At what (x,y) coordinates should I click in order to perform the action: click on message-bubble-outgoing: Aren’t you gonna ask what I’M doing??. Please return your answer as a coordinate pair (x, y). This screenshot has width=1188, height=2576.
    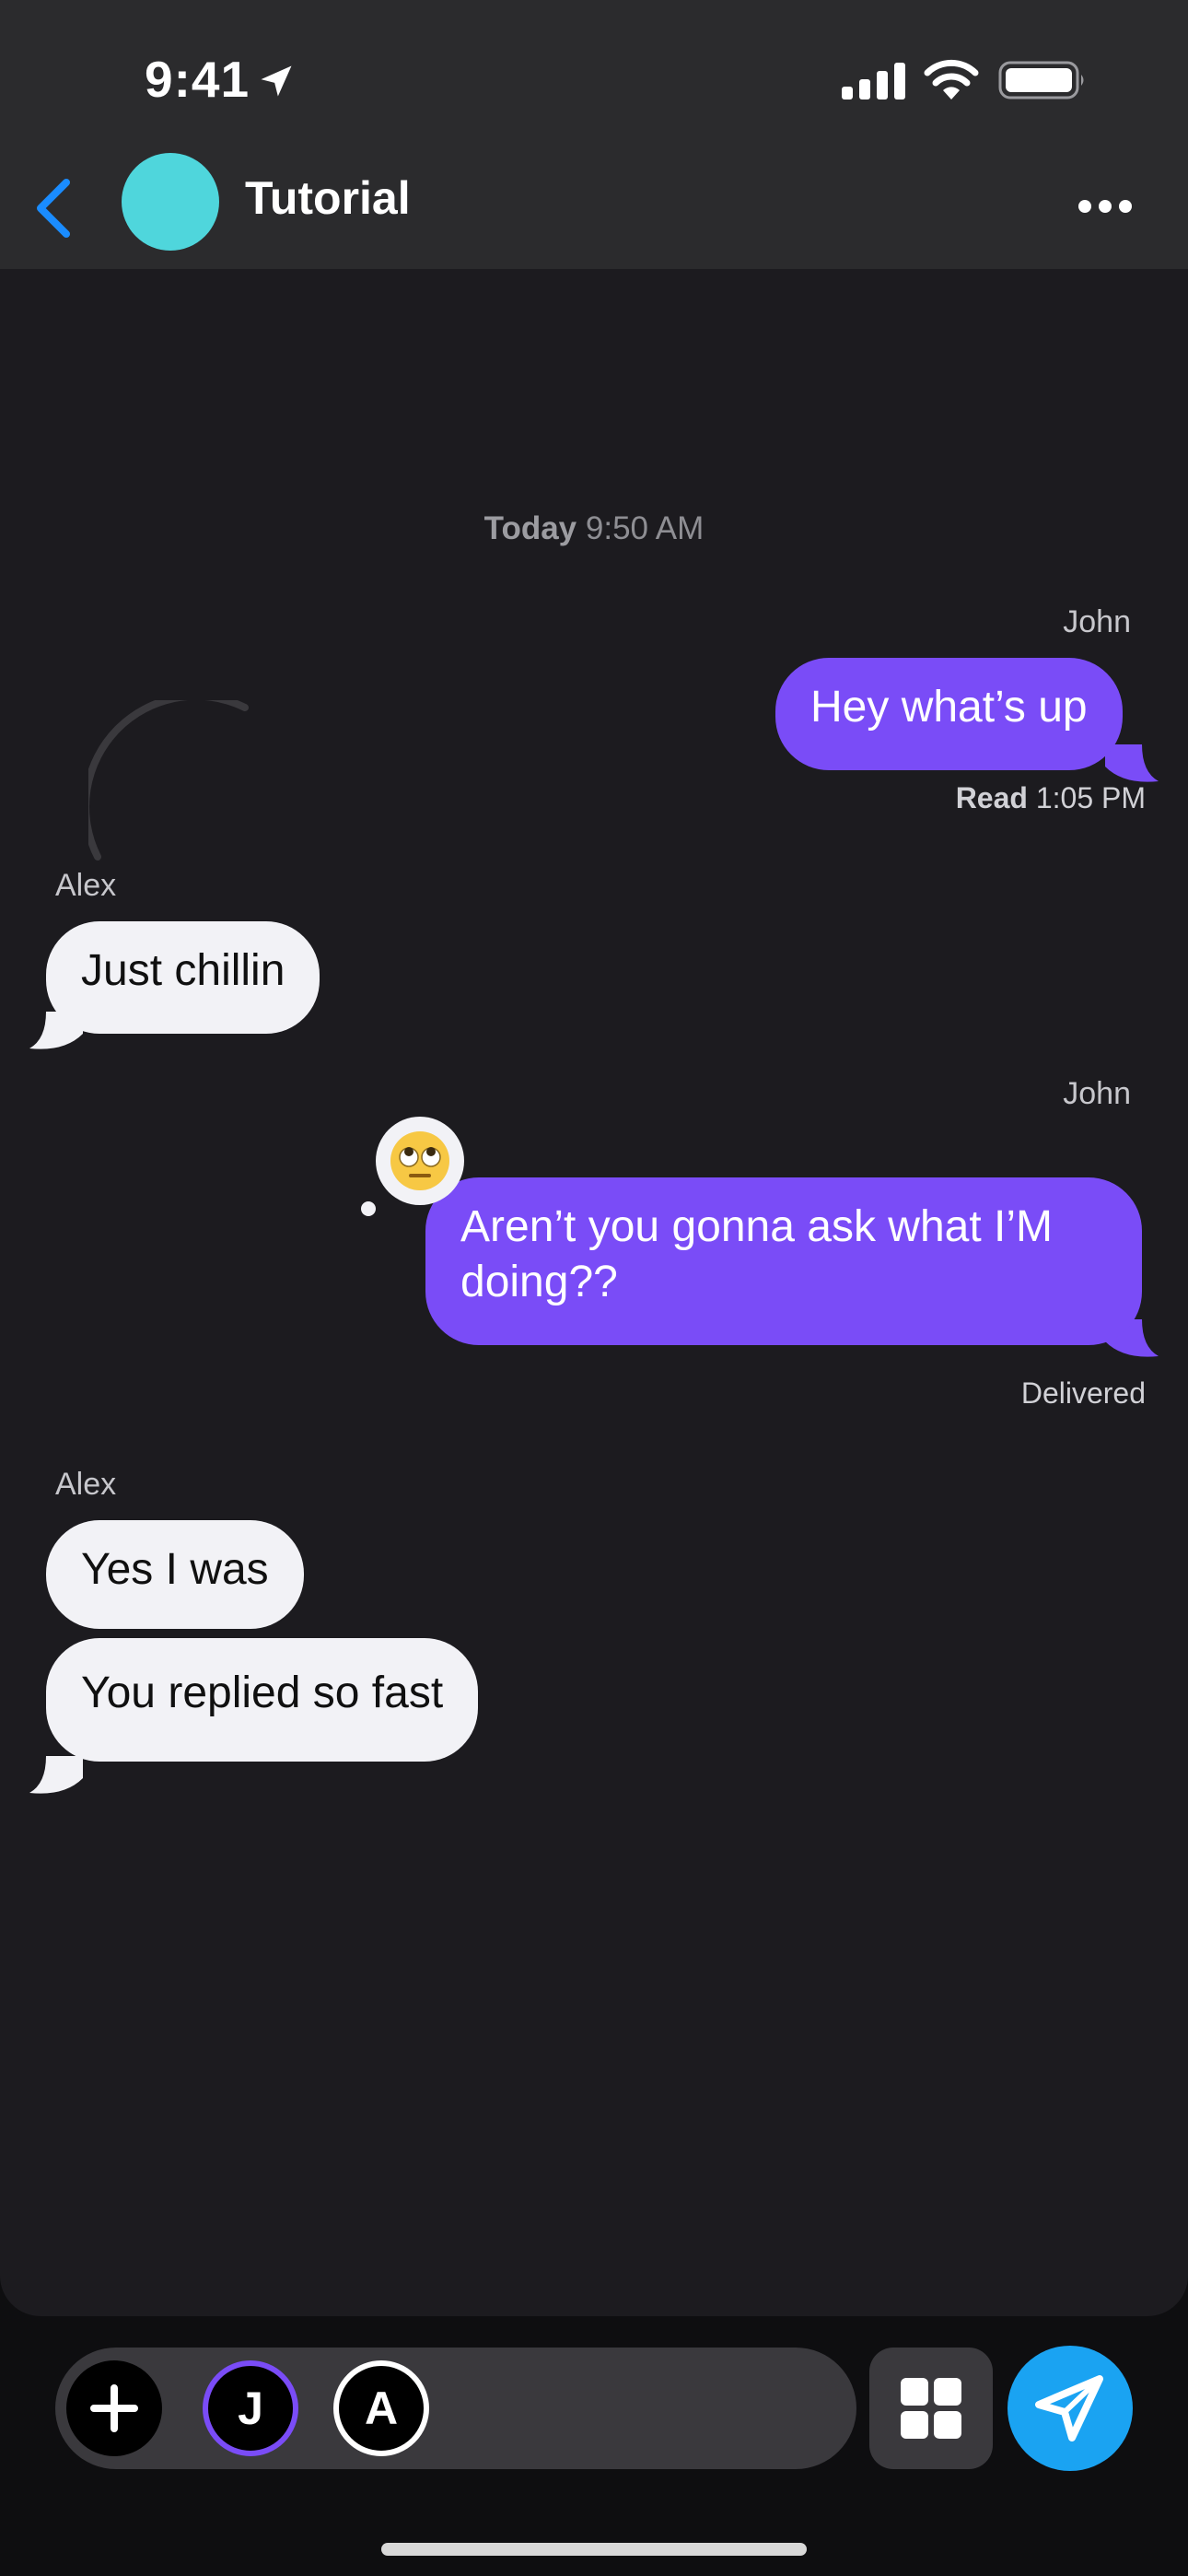
    Looking at the image, I should click on (783, 1261).